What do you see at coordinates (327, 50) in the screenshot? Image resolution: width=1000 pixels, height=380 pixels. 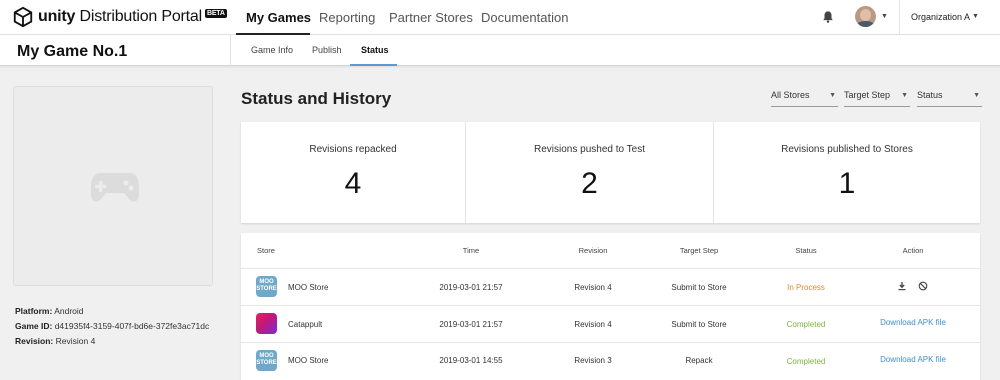 I see `tab-publish: Publish` at bounding box center [327, 50].